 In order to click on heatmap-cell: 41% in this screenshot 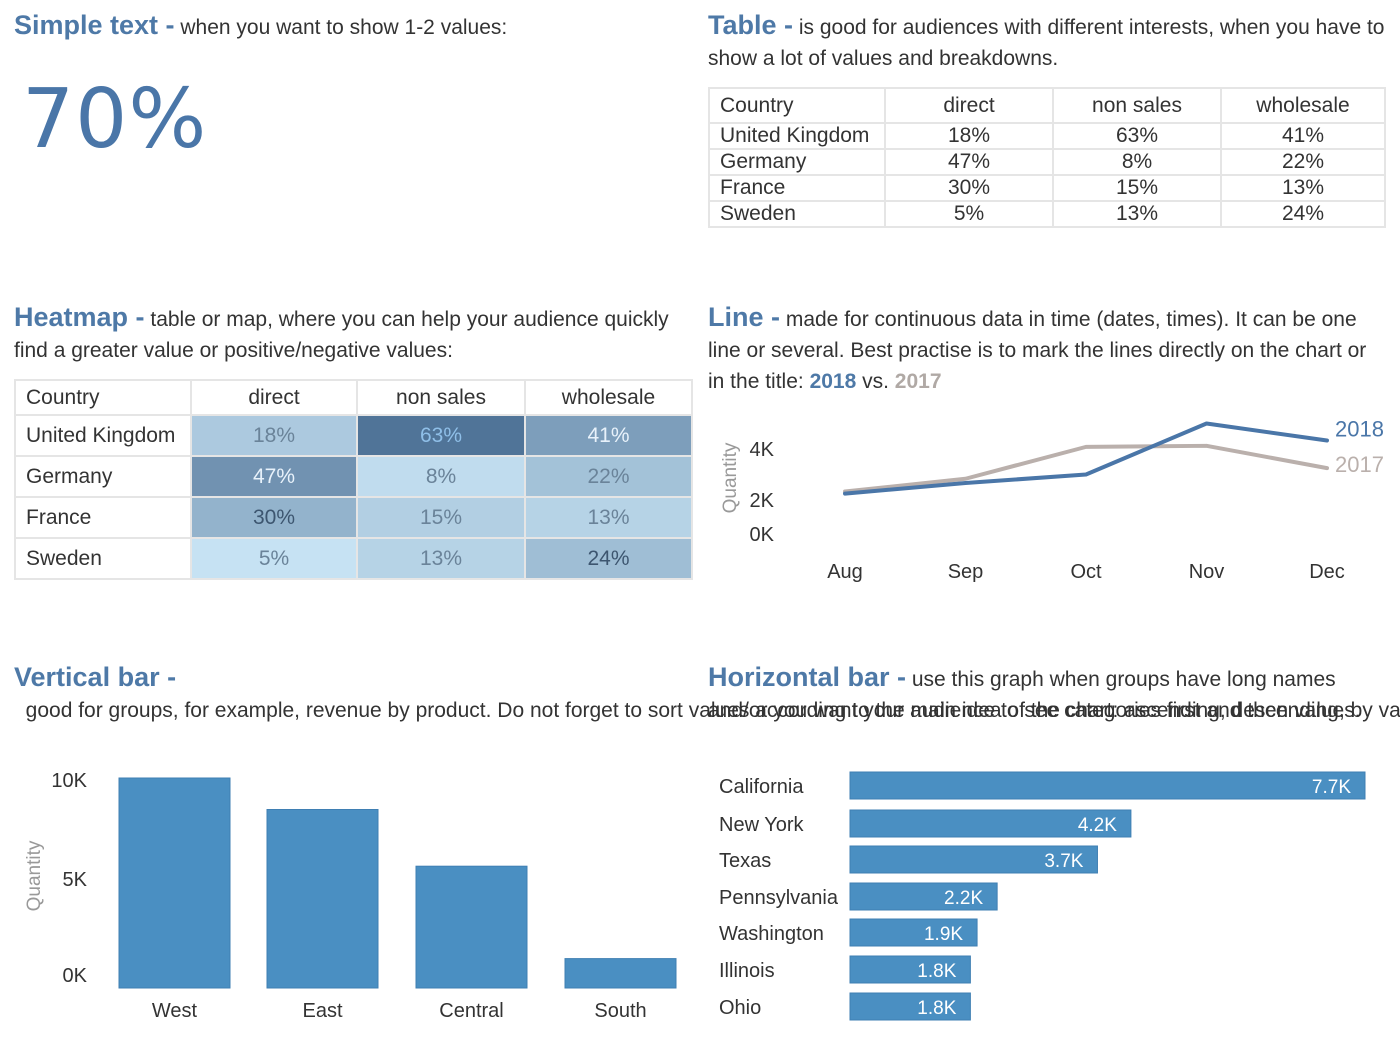, I will do `click(608, 435)`.